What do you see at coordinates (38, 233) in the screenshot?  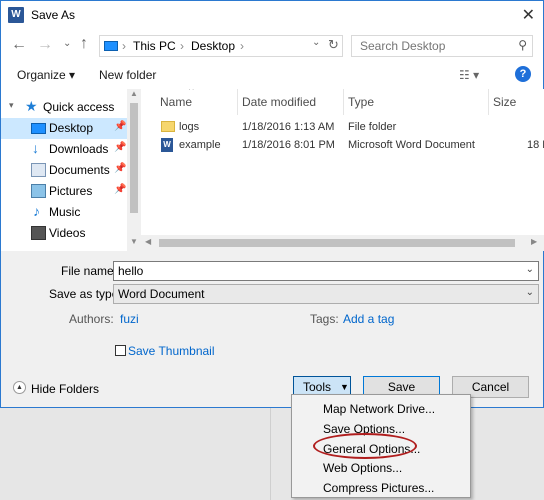 I see `videos-icon` at bounding box center [38, 233].